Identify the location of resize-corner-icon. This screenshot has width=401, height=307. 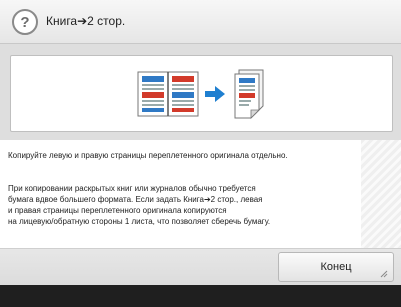
(384, 274).